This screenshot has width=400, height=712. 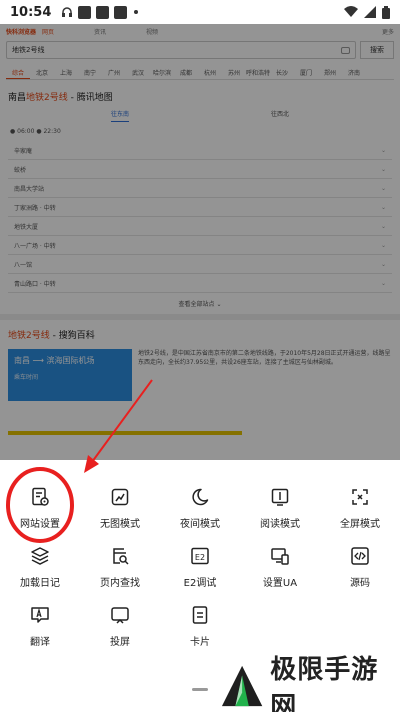 What do you see at coordinates (120, 524) in the screenshot?
I see `menu-label: 无图模式` at bounding box center [120, 524].